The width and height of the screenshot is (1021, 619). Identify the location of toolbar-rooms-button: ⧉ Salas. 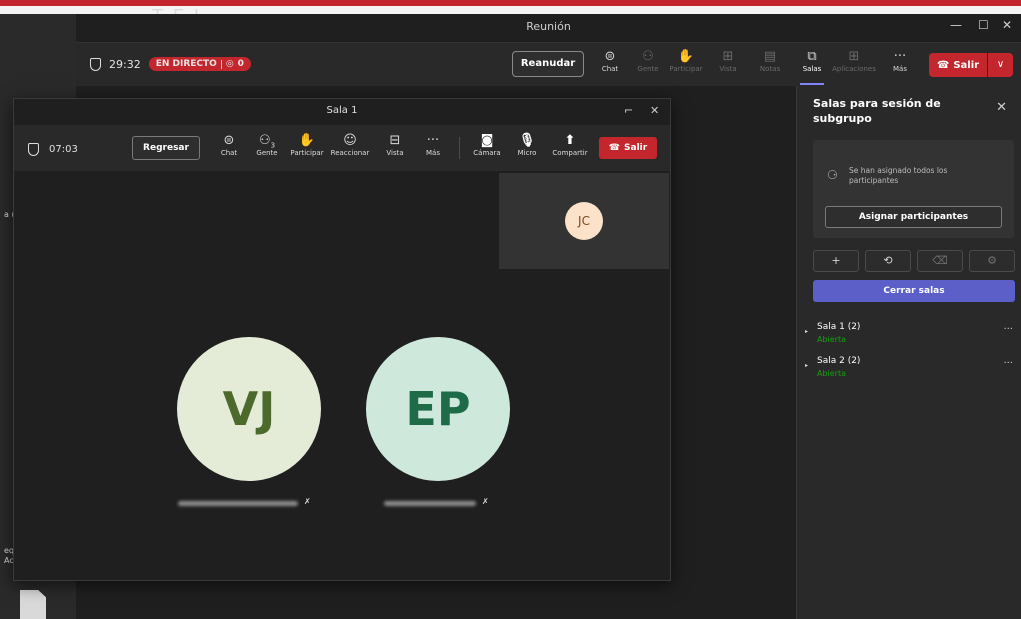
(812, 67).